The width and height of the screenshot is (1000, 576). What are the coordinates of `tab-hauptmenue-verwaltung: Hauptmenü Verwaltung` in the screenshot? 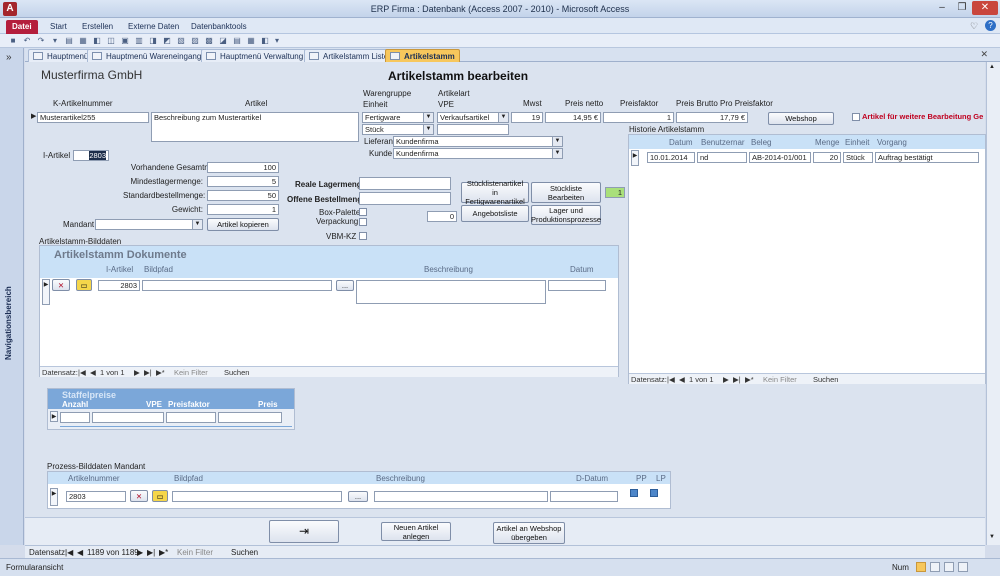 It's located at (255, 55).